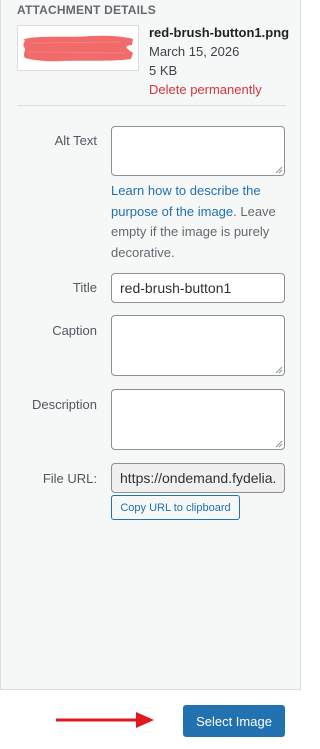 The height and width of the screenshot is (749, 320). I want to click on description-field, so click(198, 419).